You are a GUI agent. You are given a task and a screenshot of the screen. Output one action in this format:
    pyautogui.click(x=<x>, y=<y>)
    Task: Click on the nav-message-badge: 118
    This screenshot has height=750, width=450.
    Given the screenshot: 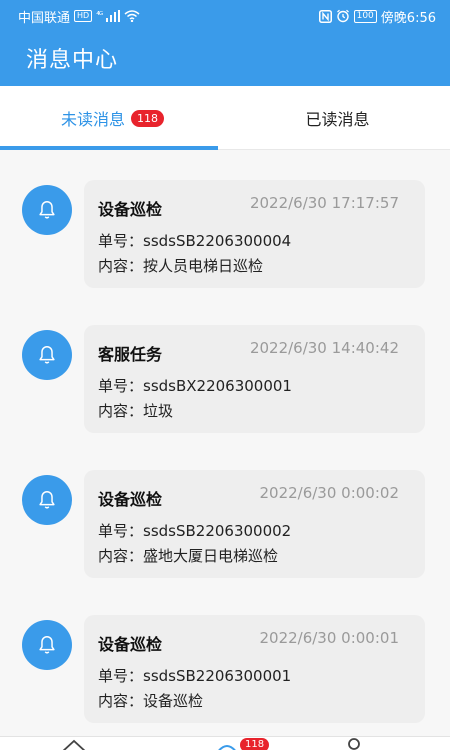 What is the action you would take?
    pyautogui.click(x=255, y=744)
    